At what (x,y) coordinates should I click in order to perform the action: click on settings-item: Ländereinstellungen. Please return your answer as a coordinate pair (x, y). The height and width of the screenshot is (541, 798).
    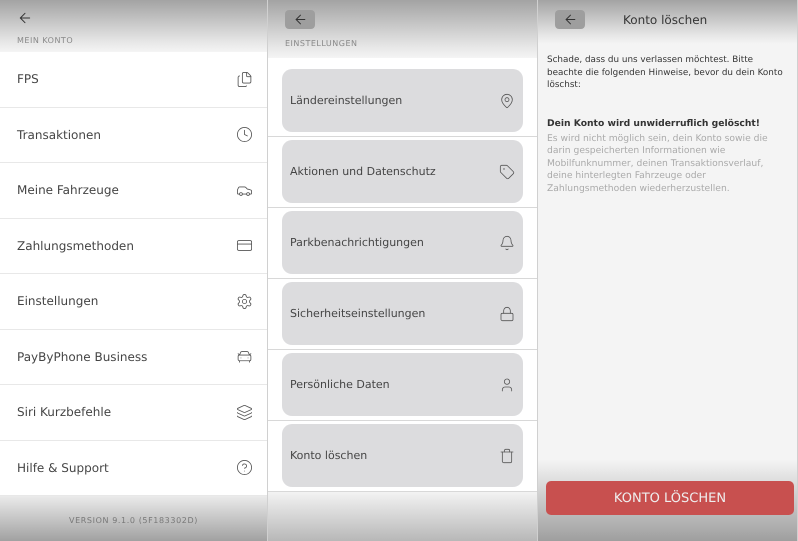
    Looking at the image, I should click on (402, 100).